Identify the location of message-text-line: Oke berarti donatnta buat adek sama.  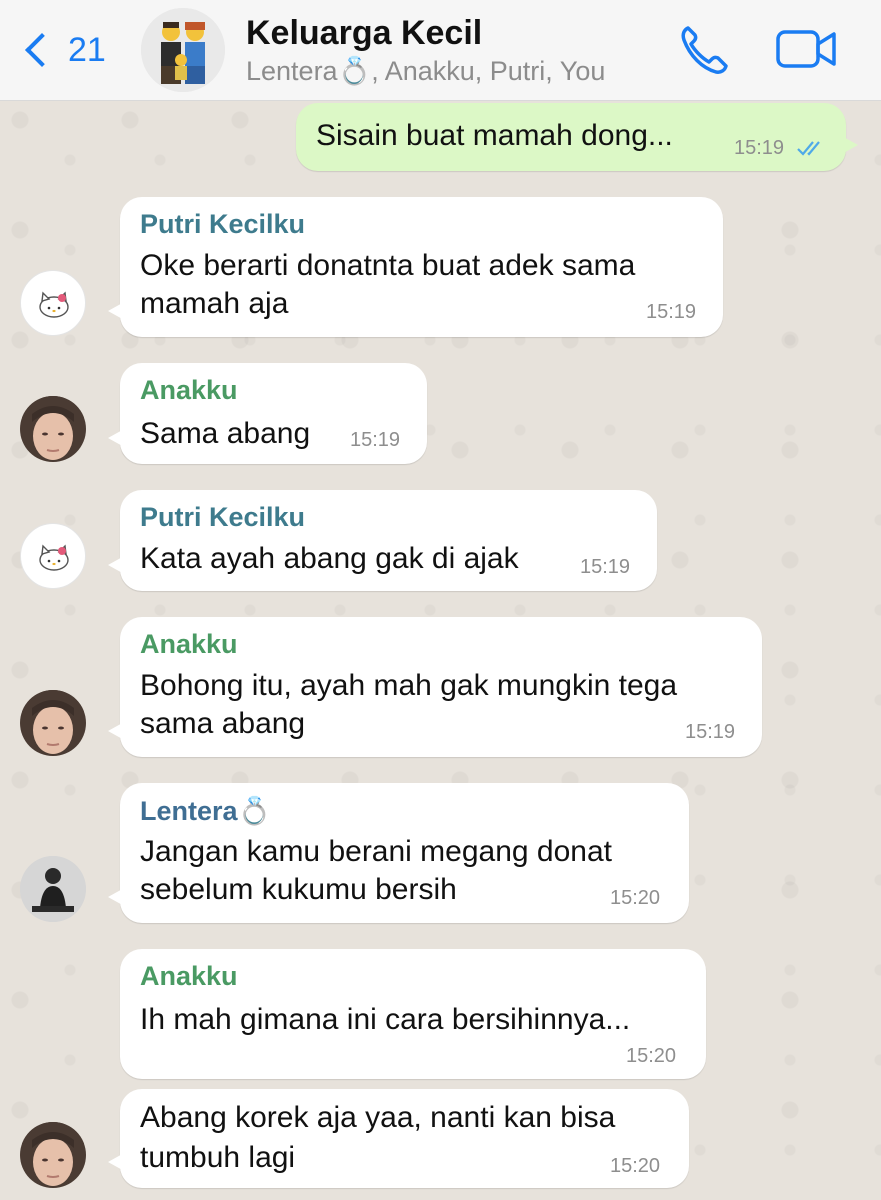
(388, 265).